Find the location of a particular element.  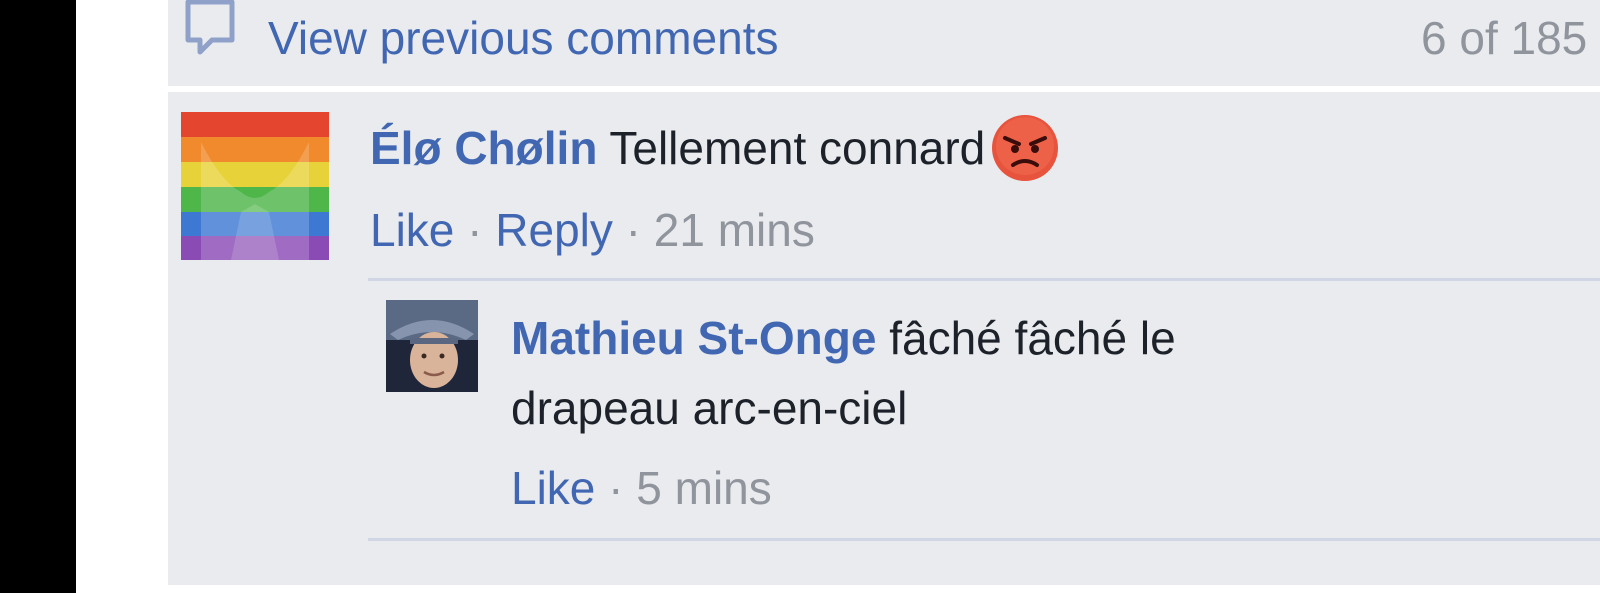

reply-top-divider is located at coordinates (984, 279).